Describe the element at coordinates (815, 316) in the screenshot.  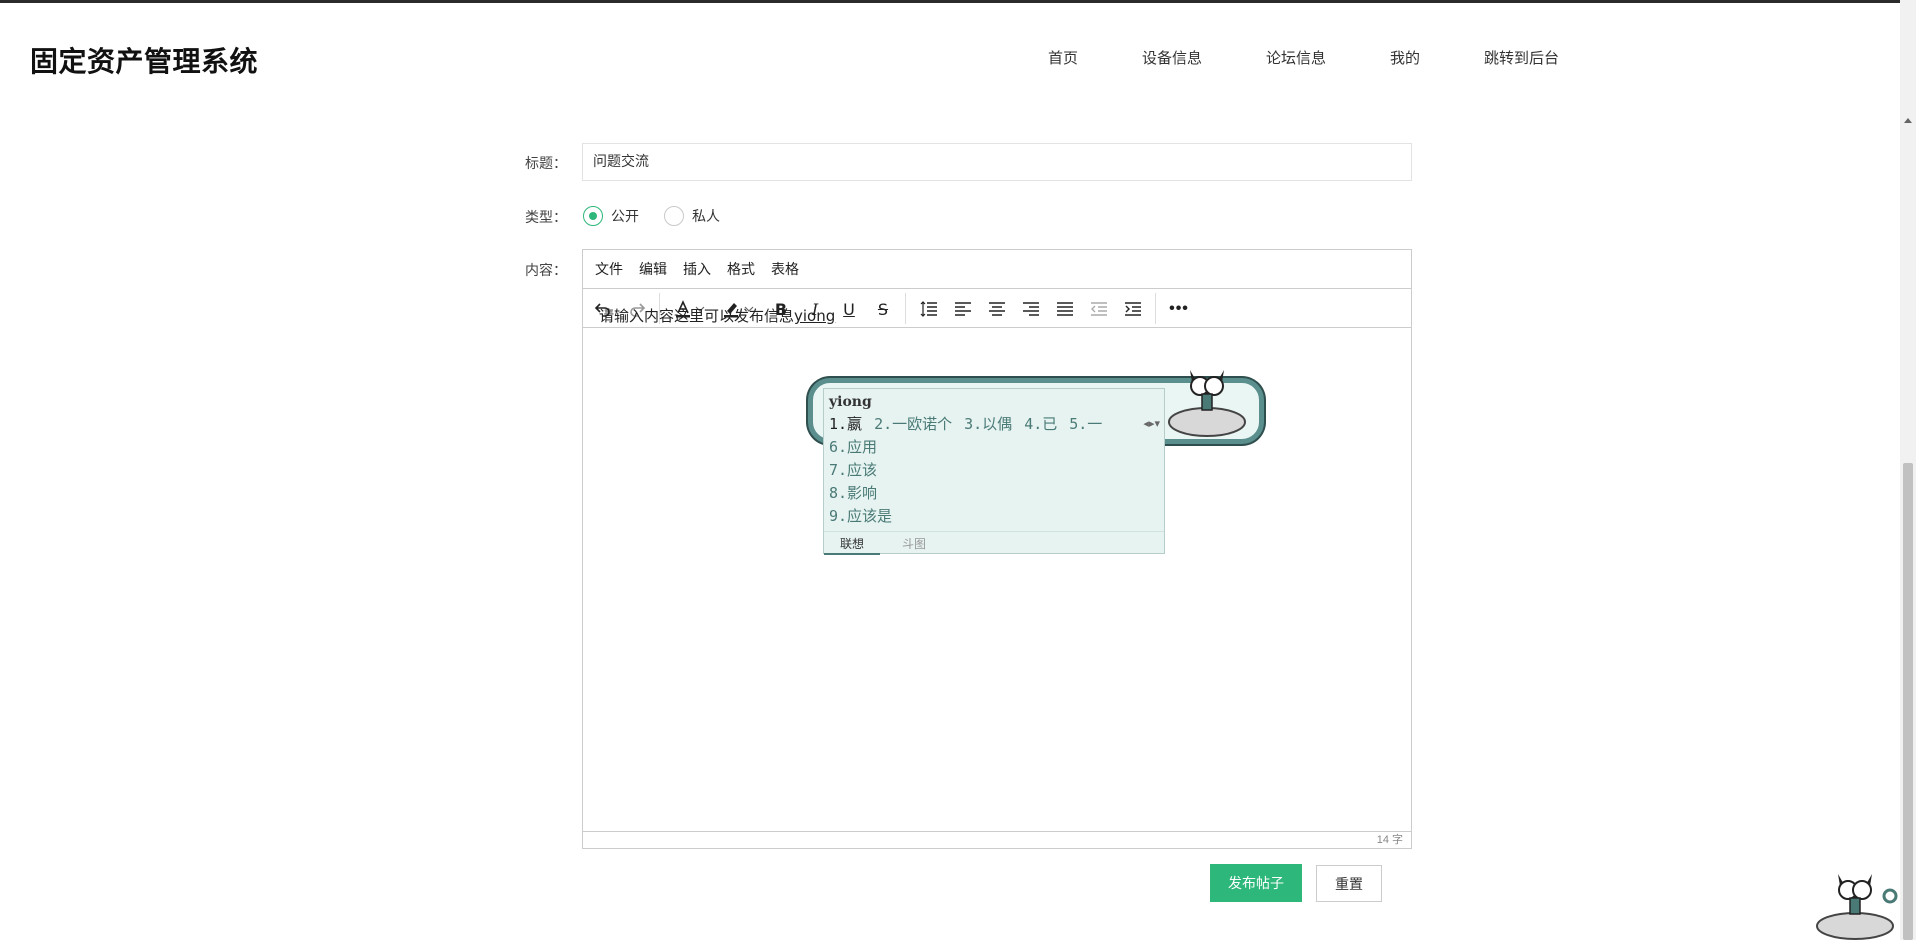
I see `editor-composing-text: yiong` at that location.